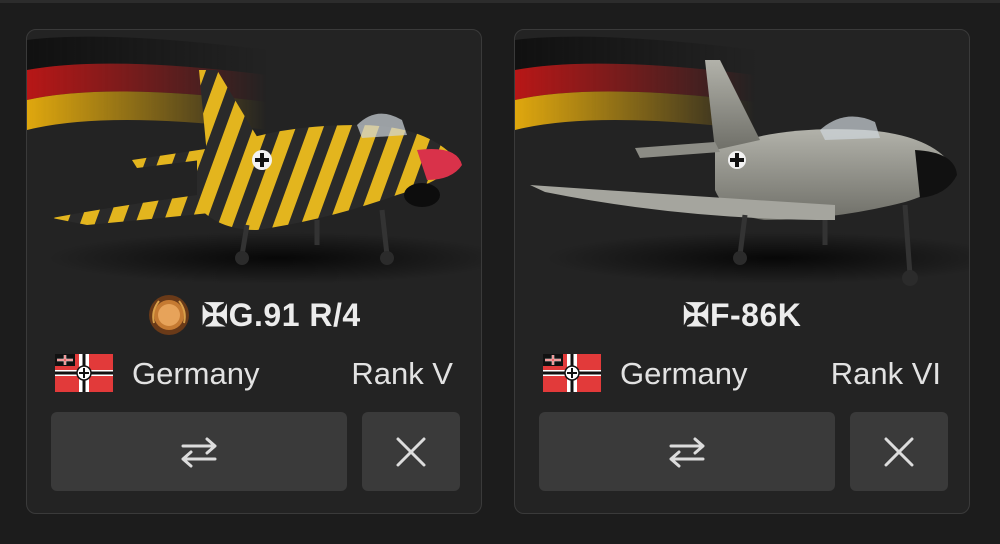 The height and width of the screenshot is (544, 1000). Describe the element at coordinates (281, 315) in the screenshot. I see `vehicle-name: ✠G.91 R/4` at that location.